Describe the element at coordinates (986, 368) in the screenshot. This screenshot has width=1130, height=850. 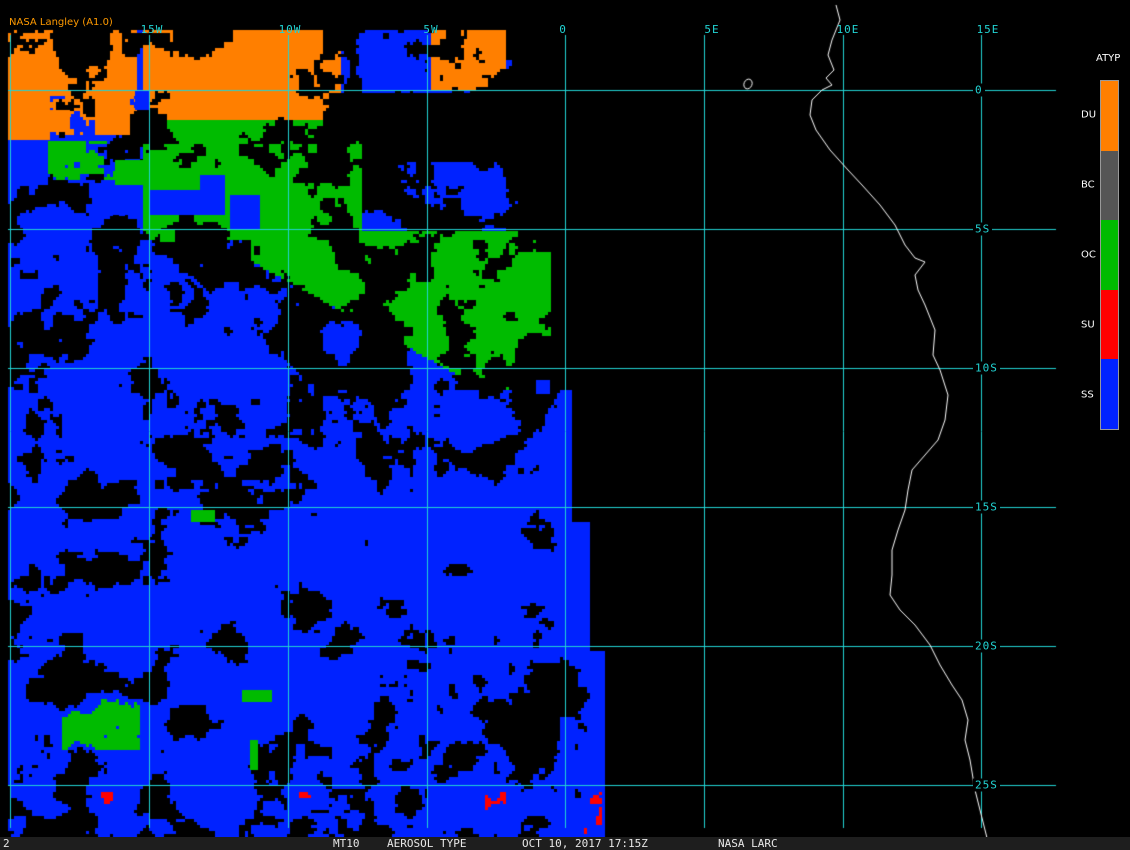
I see `lat-label-10s: 10S` at that location.